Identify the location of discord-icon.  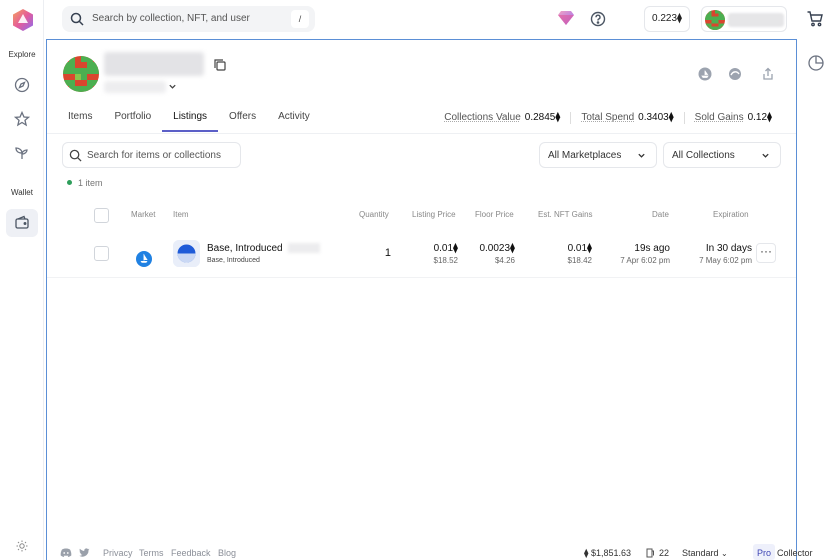
(66, 553).